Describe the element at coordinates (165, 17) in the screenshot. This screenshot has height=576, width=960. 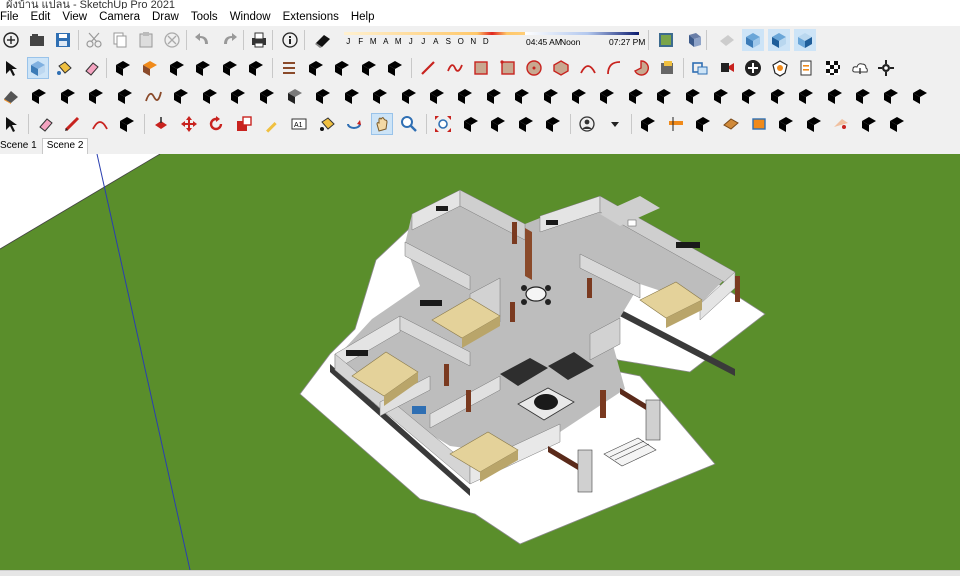
I see `menu-draw: Draw` at that location.